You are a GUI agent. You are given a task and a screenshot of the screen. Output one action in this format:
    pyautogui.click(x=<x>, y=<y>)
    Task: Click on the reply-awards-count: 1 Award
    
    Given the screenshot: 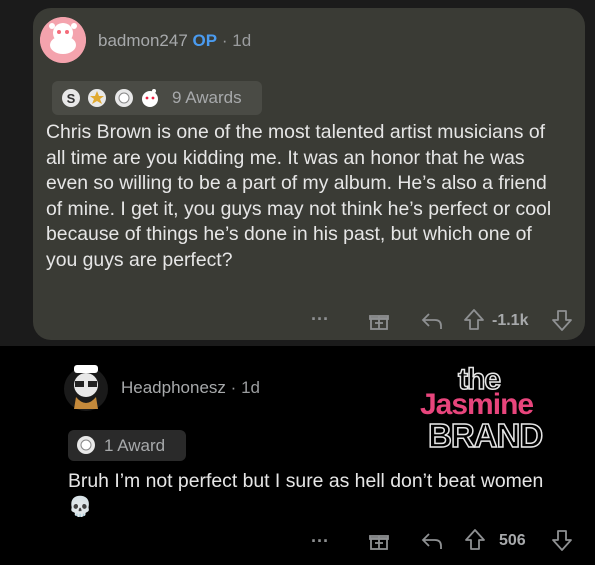 What is the action you would take?
    pyautogui.click(x=135, y=445)
    